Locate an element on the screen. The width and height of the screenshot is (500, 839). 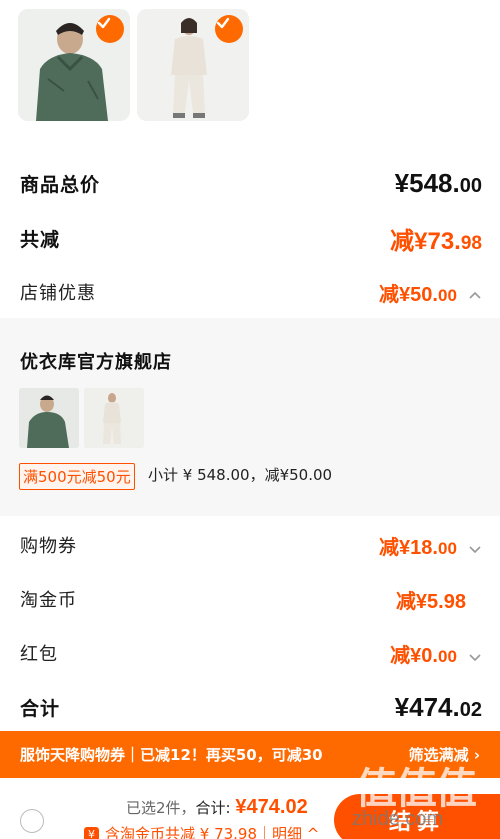
coin-icon: ¥ is located at coordinates (91, 833).